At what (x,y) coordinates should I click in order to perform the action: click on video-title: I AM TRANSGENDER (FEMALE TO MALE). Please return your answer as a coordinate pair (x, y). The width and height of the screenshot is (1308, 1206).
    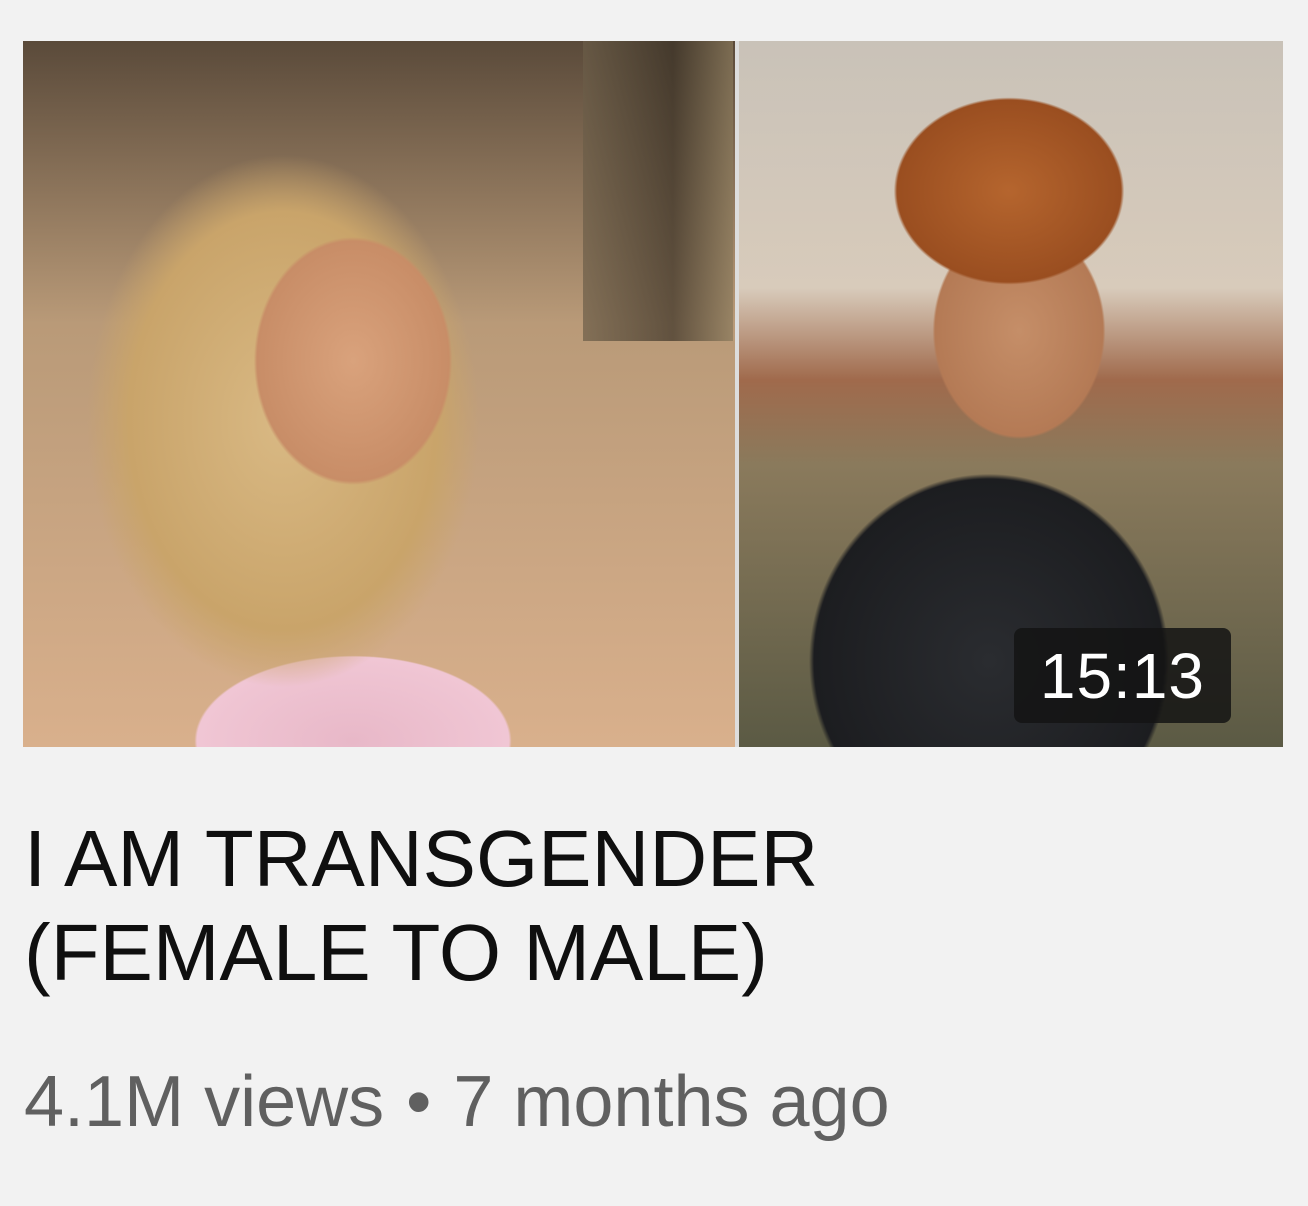
    Looking at the image, I should click on (574, 906).